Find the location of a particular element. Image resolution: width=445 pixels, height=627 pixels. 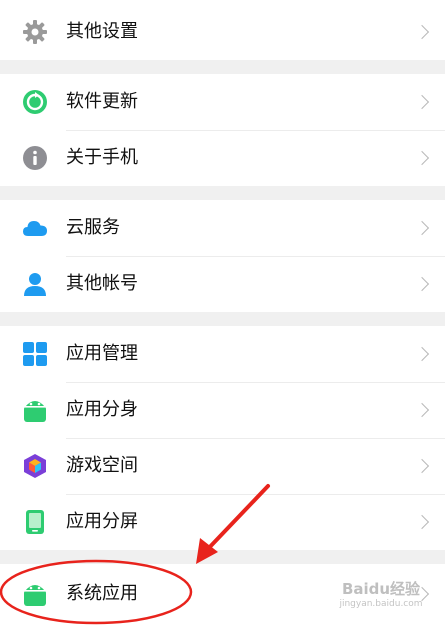

person-icon is located at coordinates (35, 284).